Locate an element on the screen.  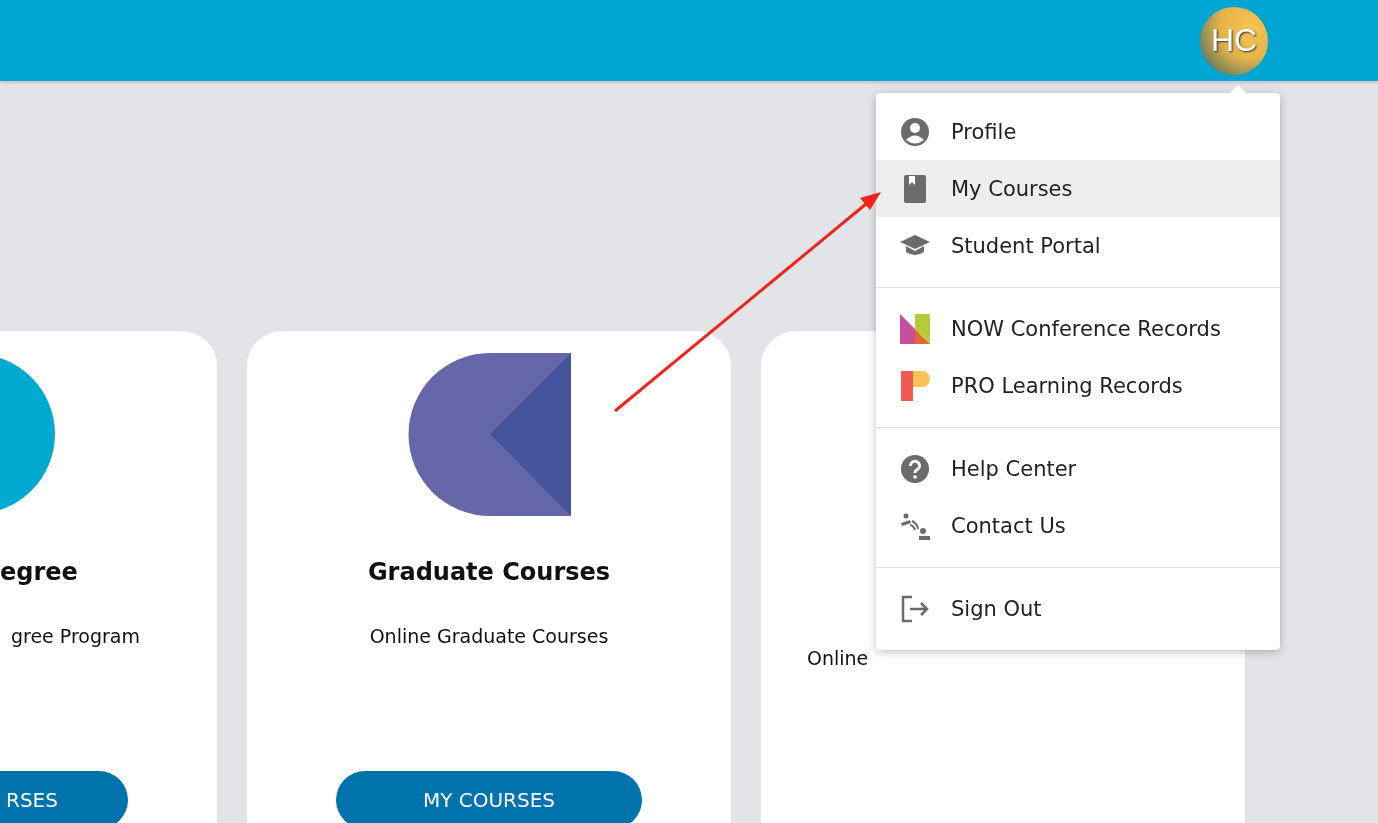
my-courses-button: MY COURSES is located at coordinates (489, 797).